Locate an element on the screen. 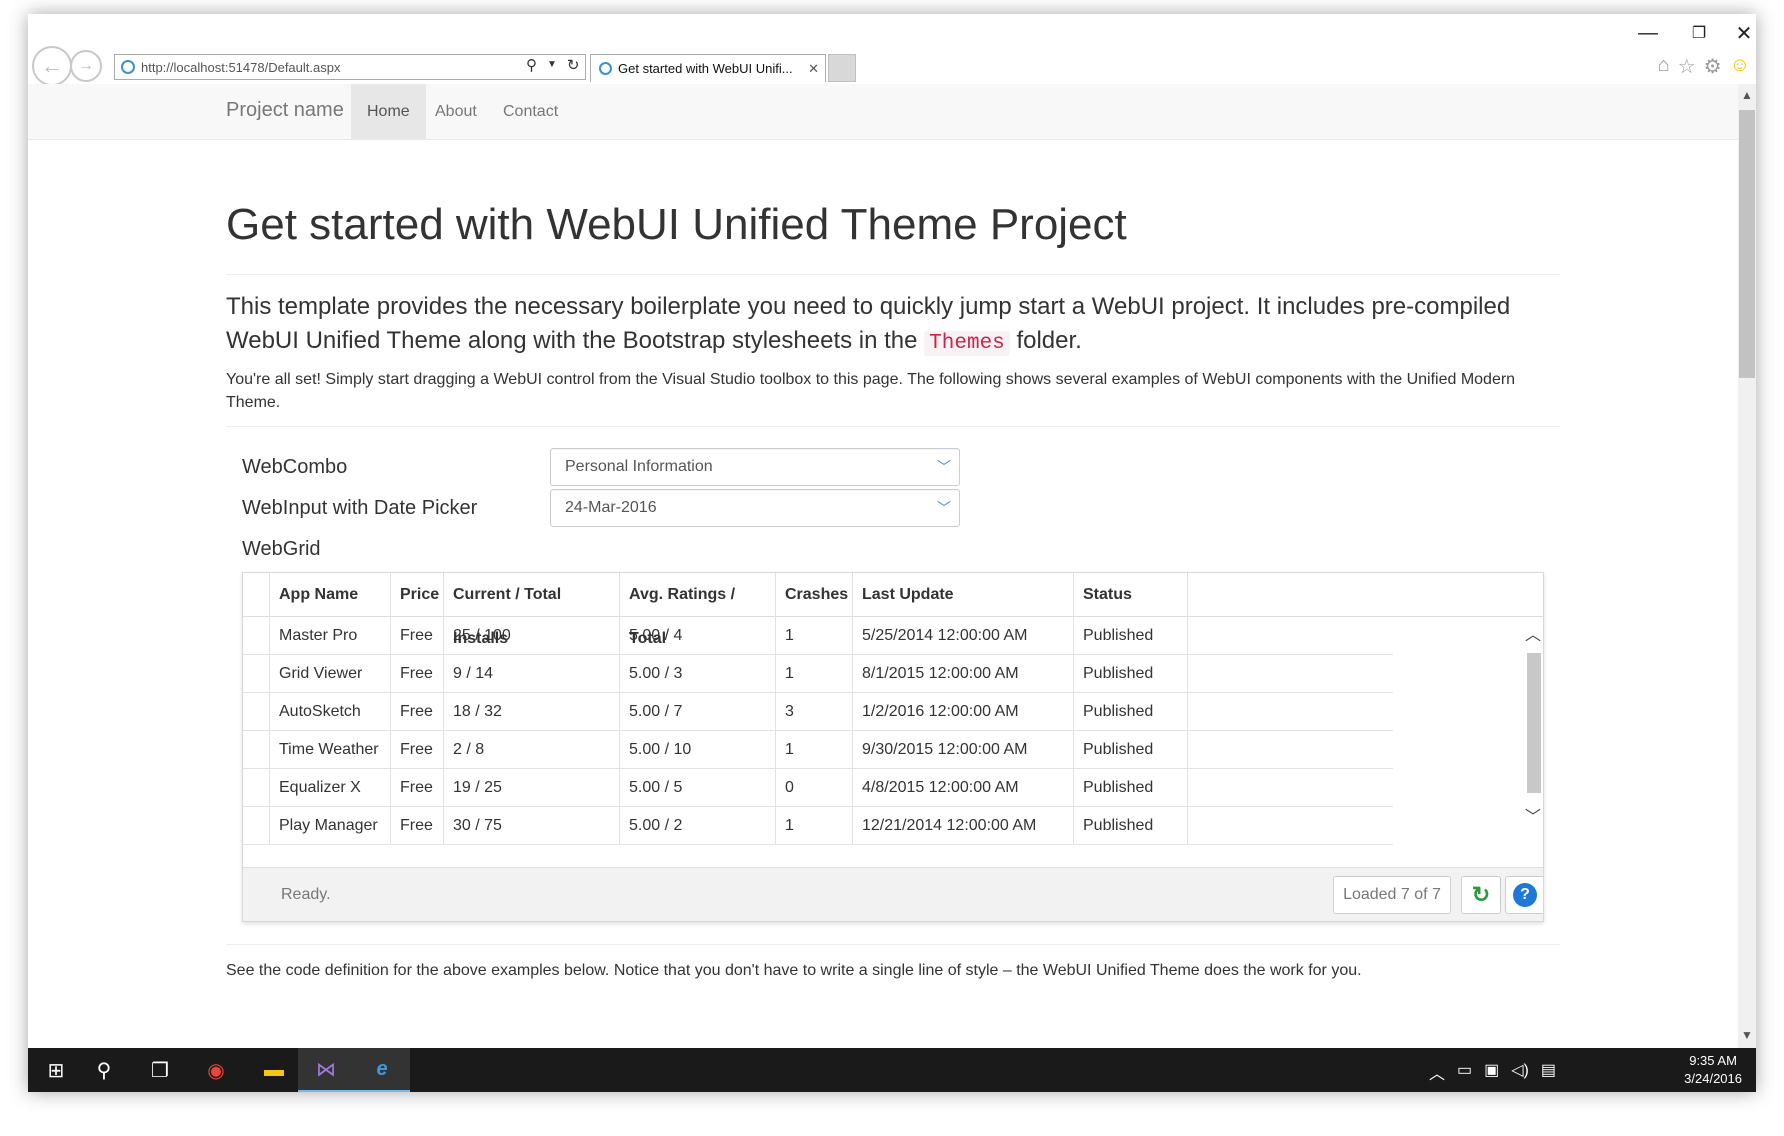 The height and width of the screenshot is (1136, 1784). ie-favicon-icon is located at coordinates (128, 67).